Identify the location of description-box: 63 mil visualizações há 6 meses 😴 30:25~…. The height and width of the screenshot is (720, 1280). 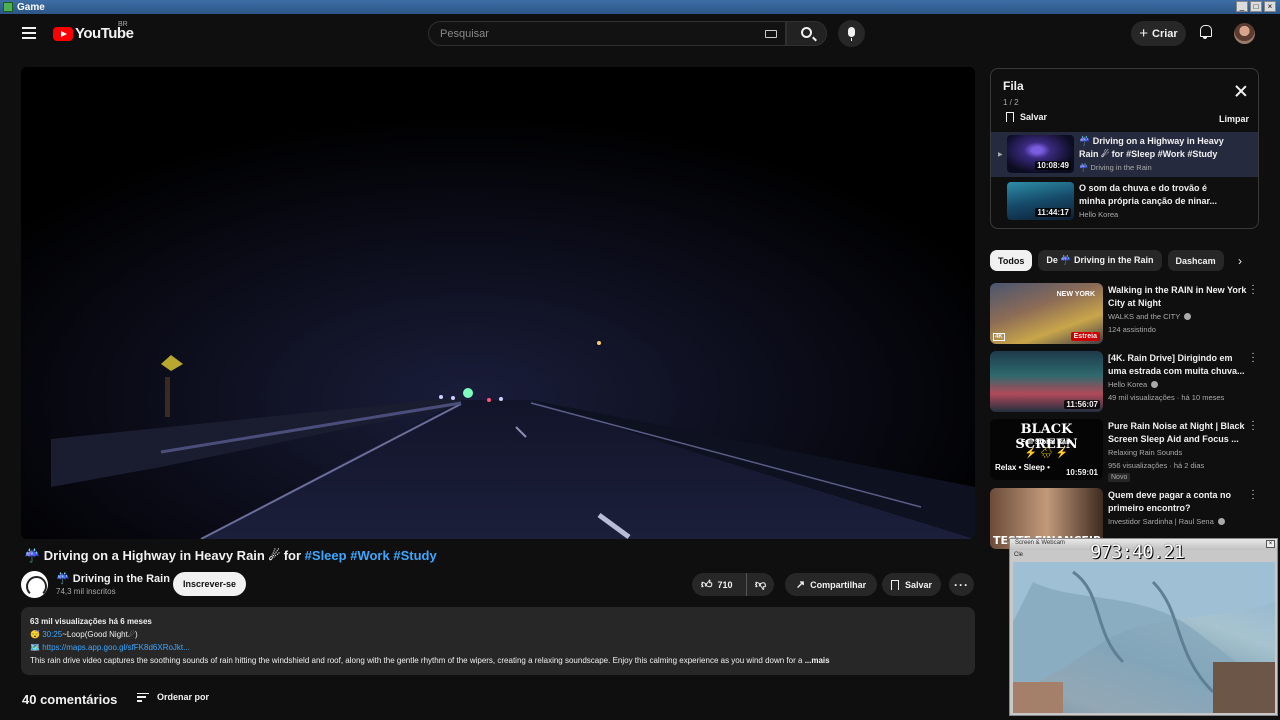
(498, 641).